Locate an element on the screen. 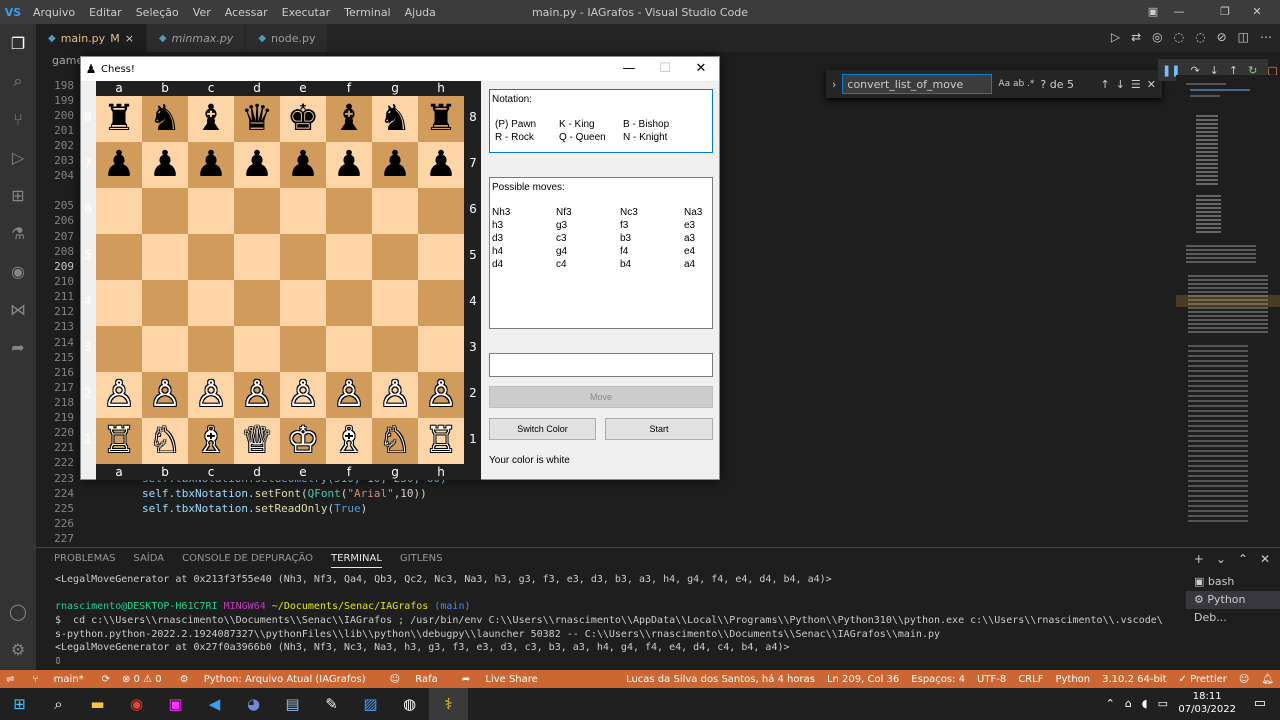 The image size is (1280, 720). live-share-icon: ➦ is located at coordinates (18, 348).